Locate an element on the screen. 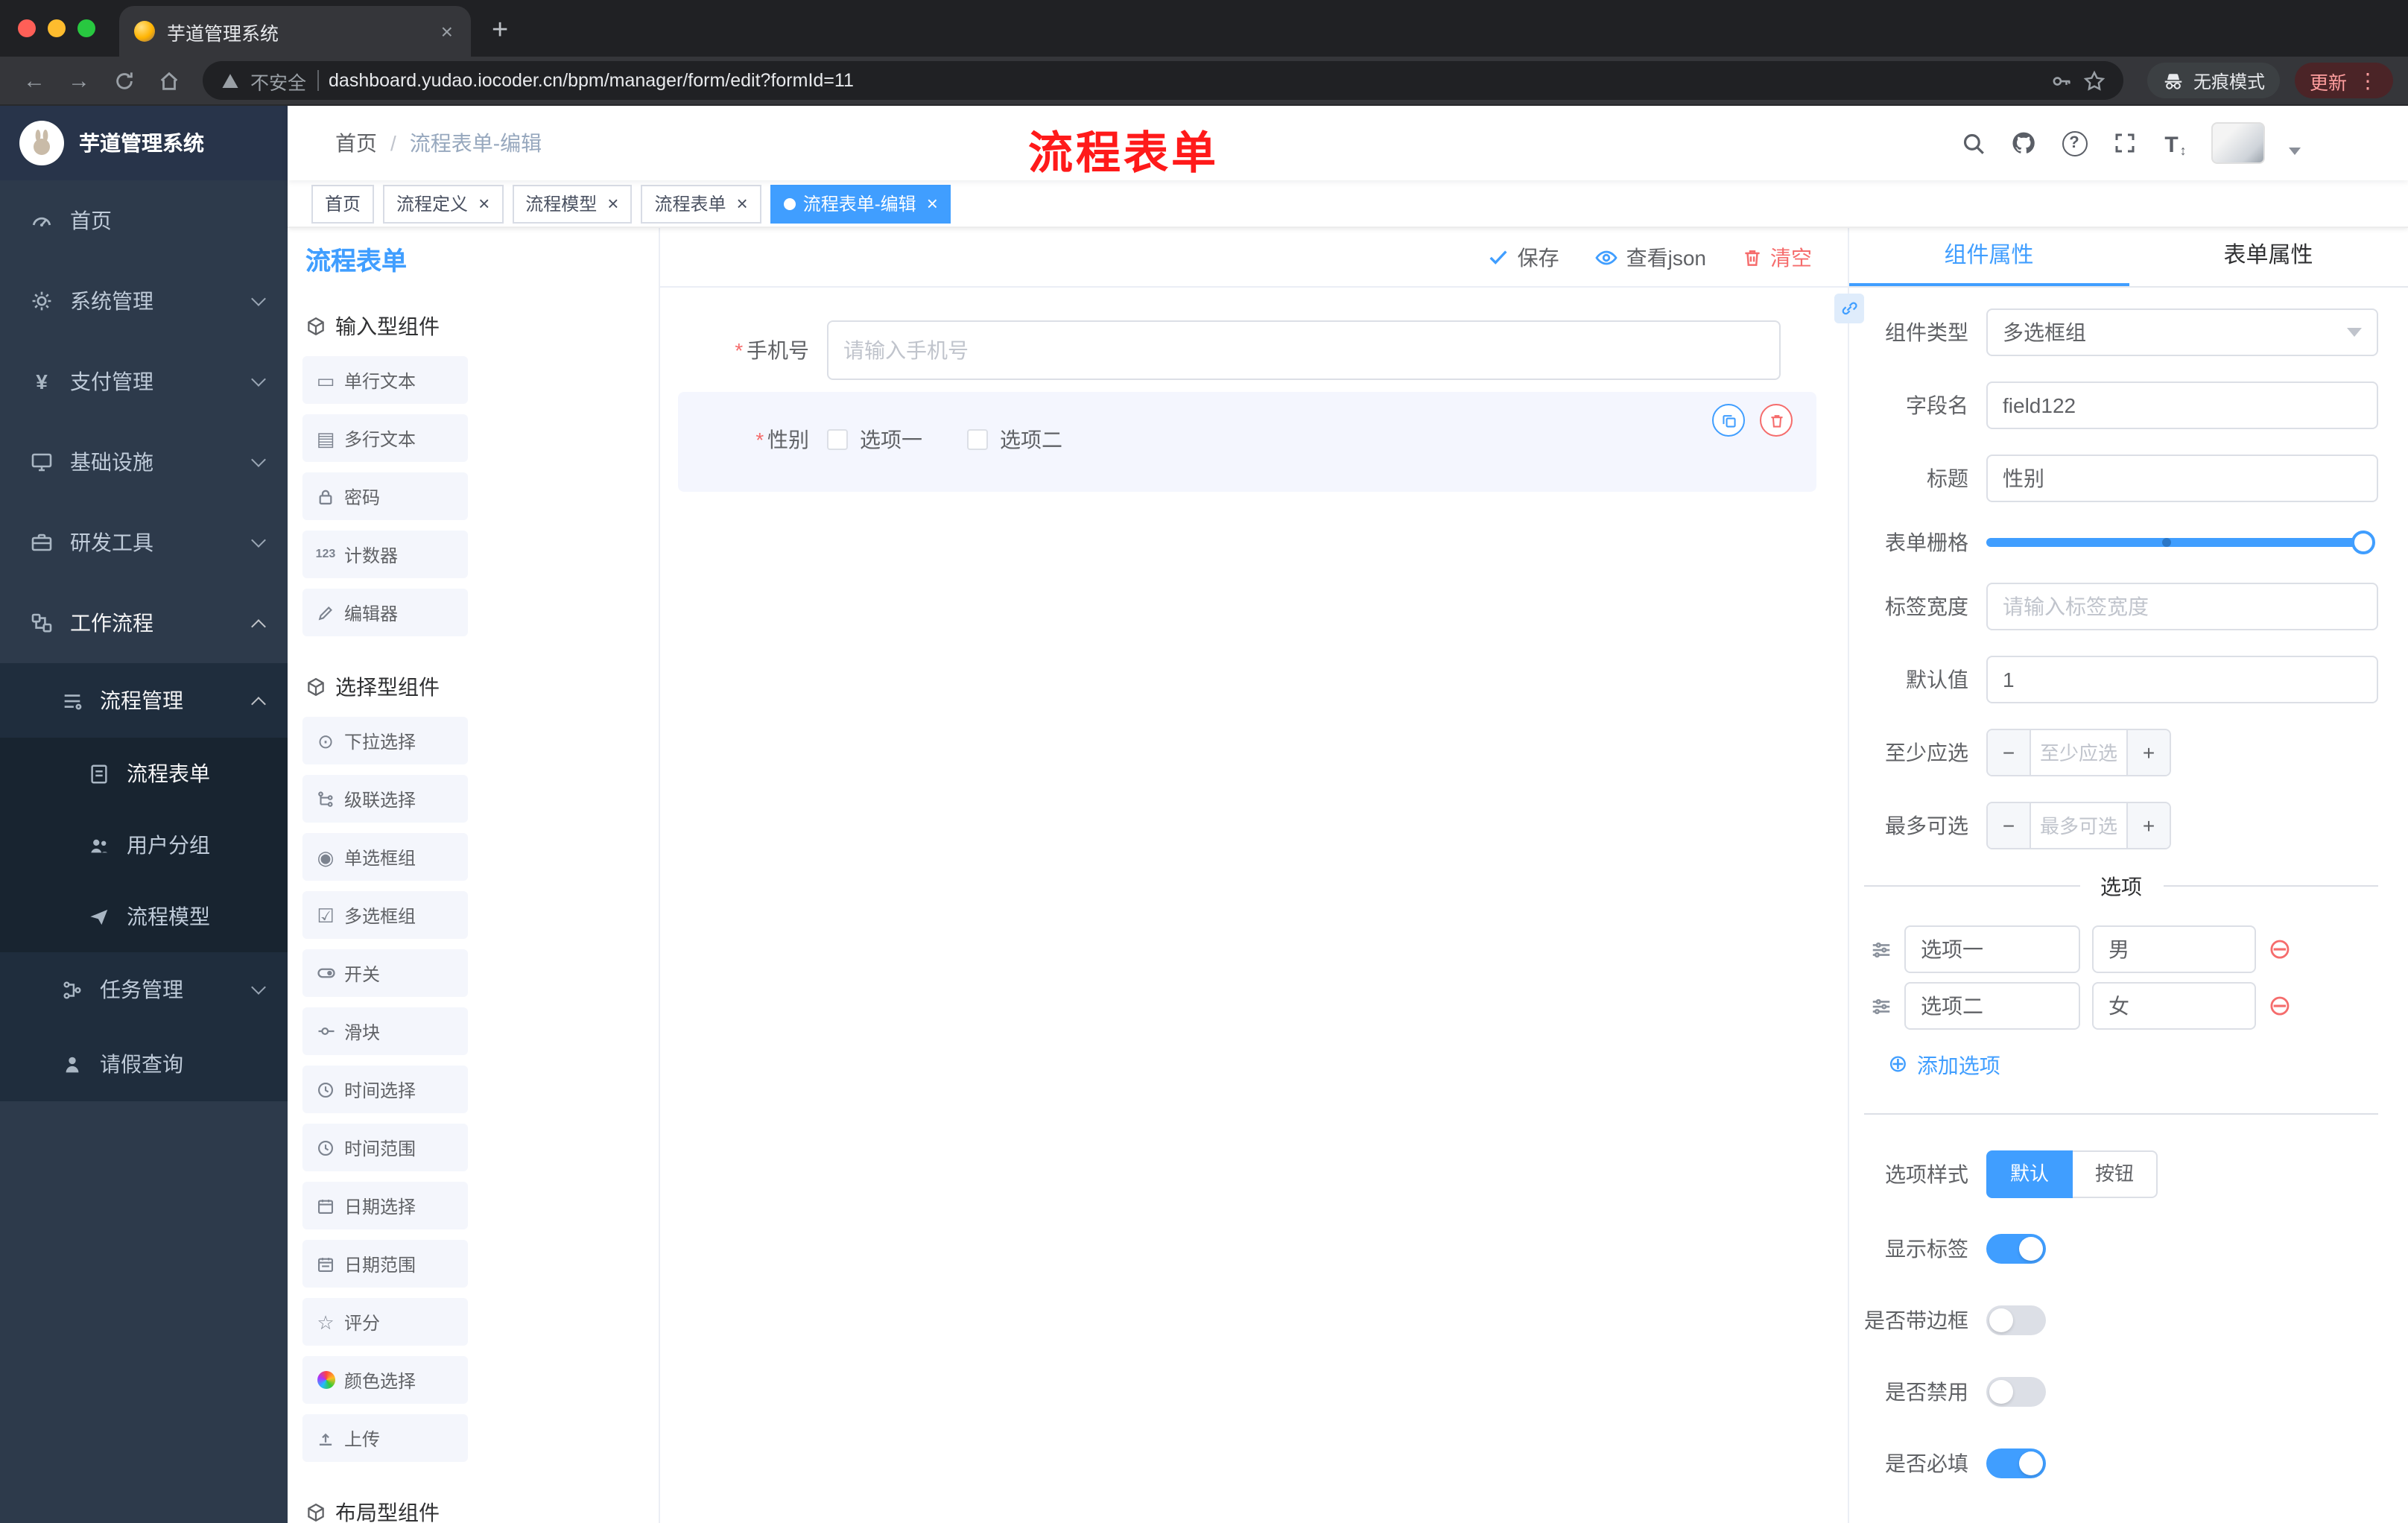 The image size is (2408, 1523). delete-component-button is located at coordinates (1776, 421).